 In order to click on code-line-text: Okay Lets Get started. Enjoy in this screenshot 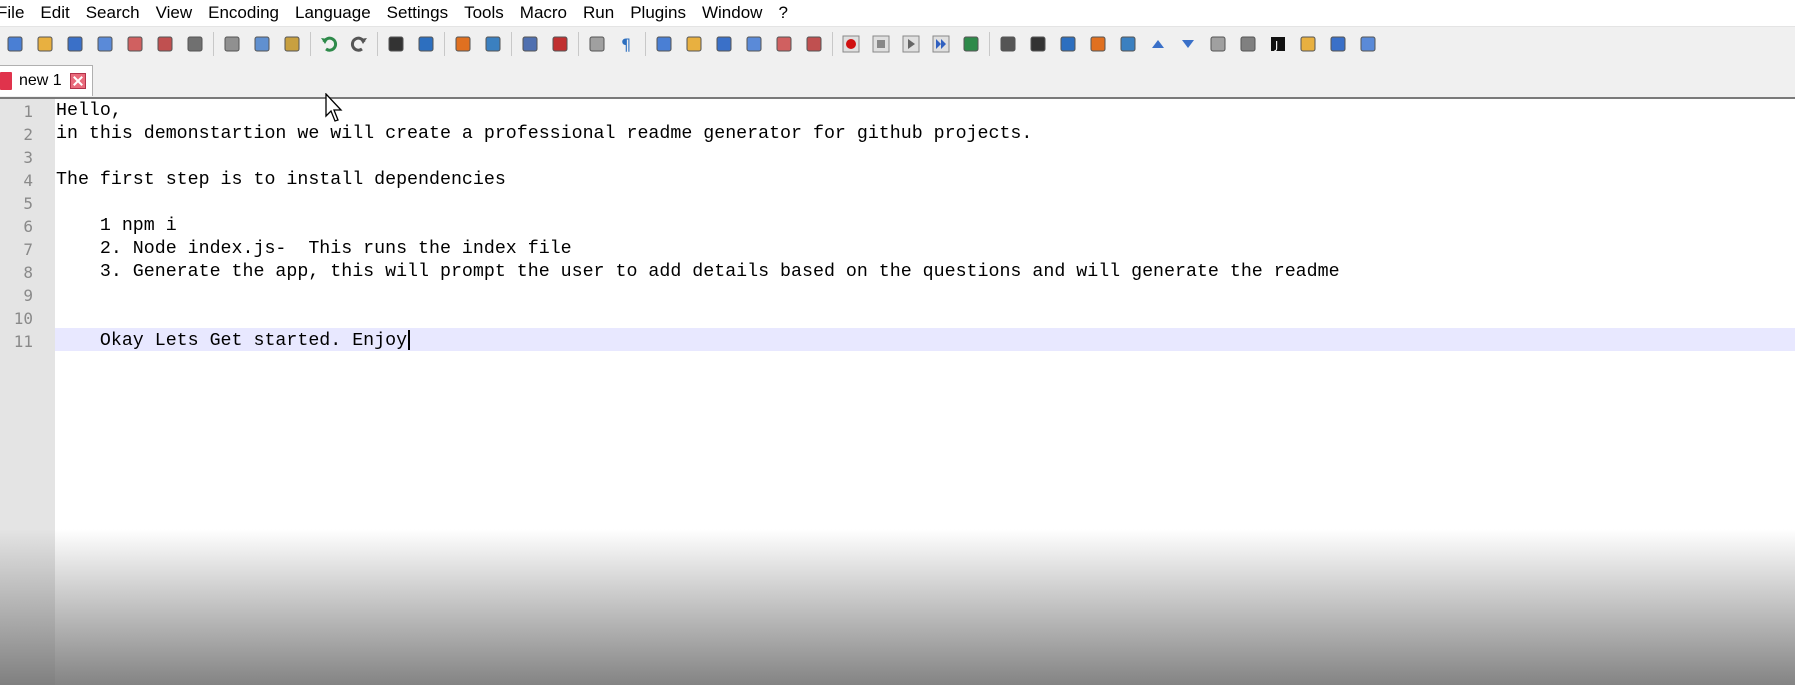, I will do `click(232, 341)`.